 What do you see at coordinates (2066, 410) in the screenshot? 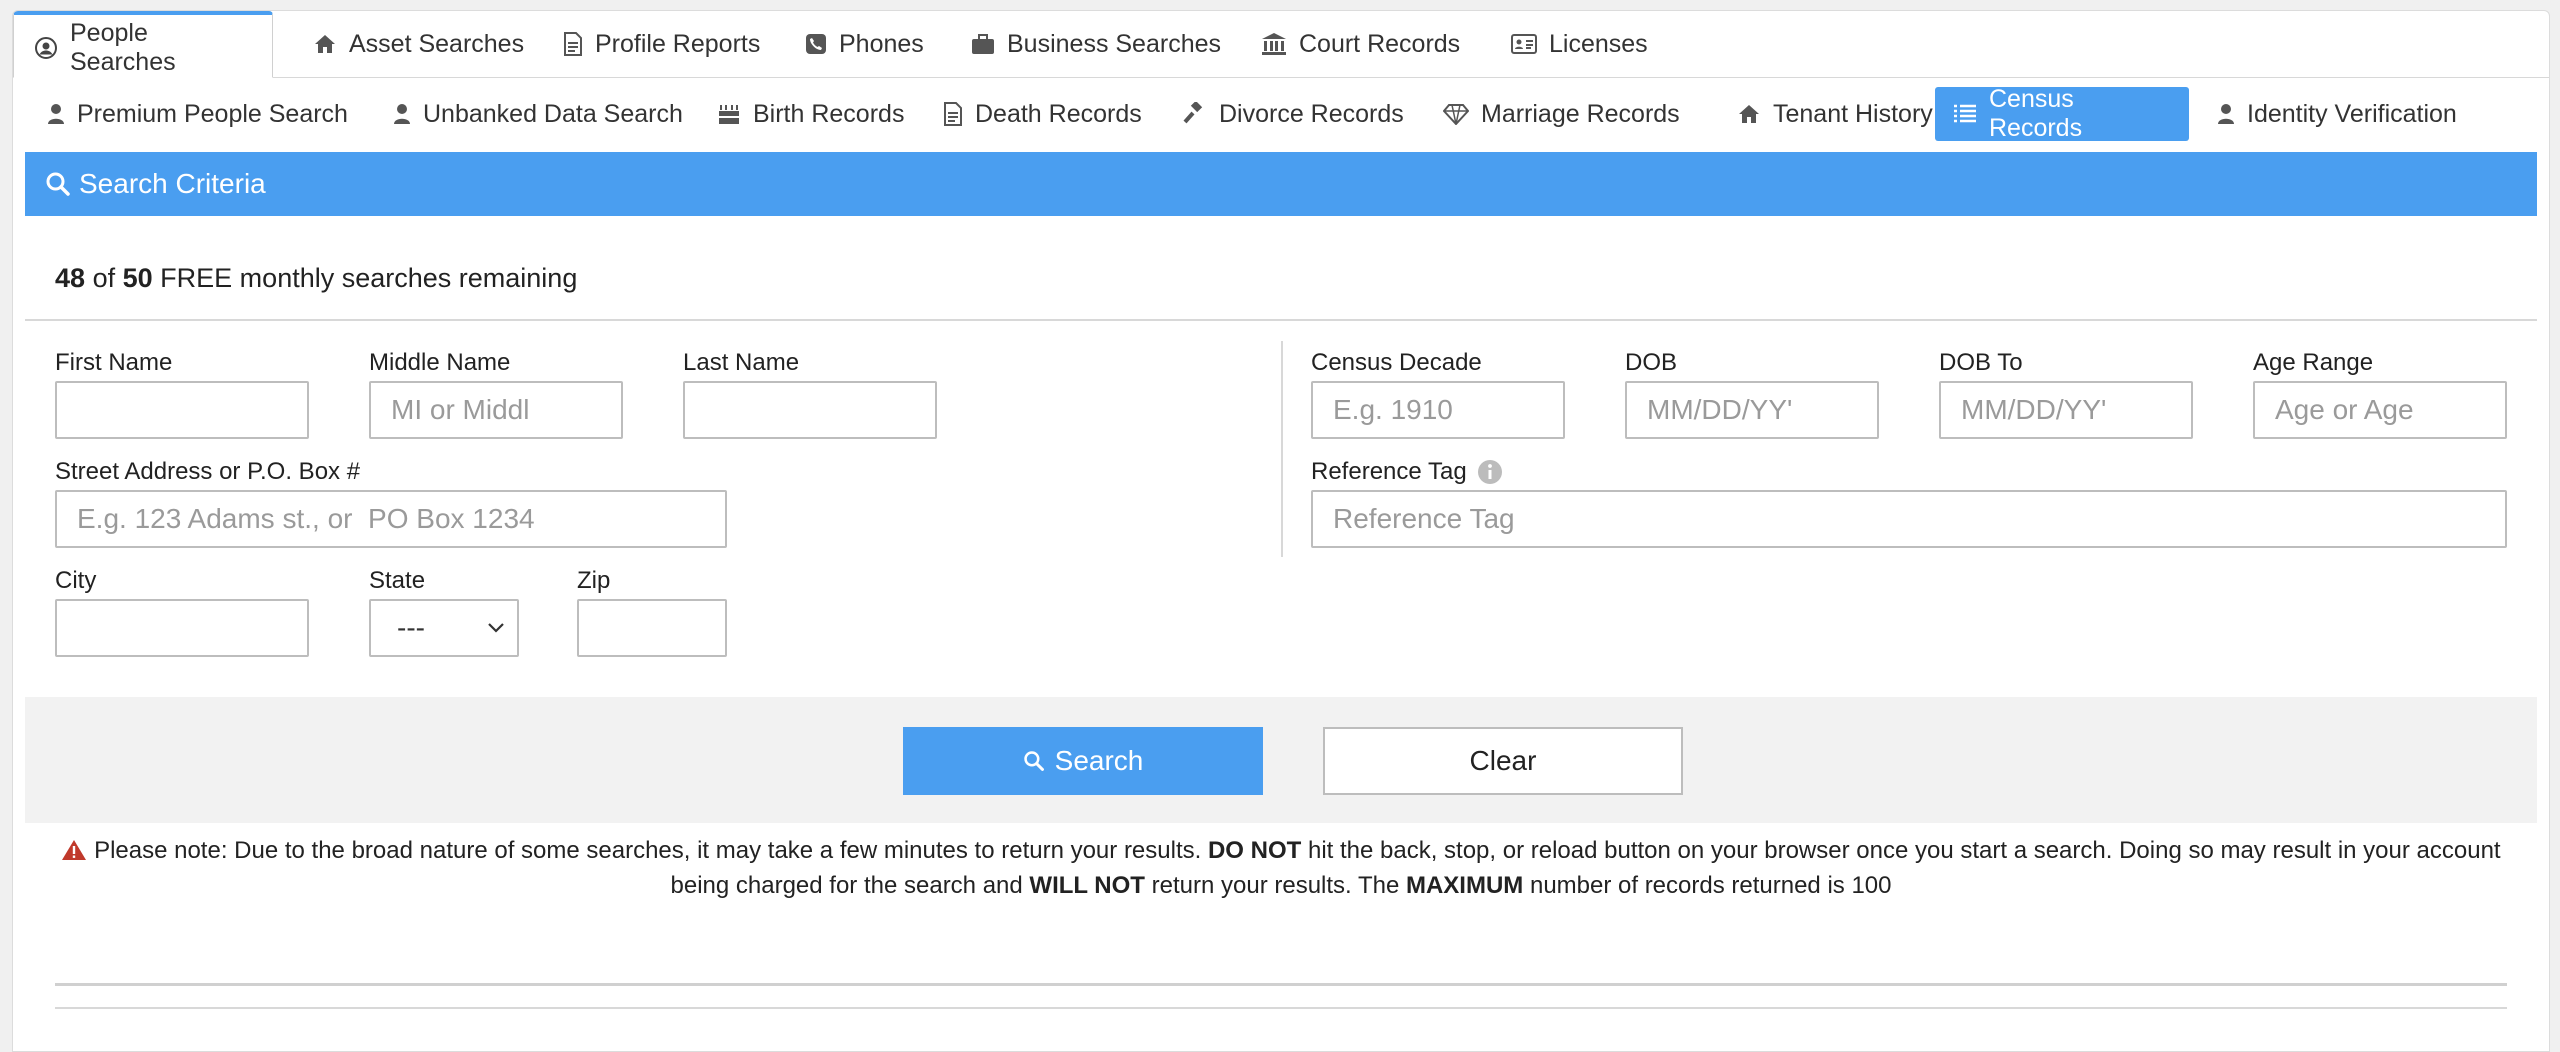
I see `dob-to-input` at bounding box center [2066, 410].